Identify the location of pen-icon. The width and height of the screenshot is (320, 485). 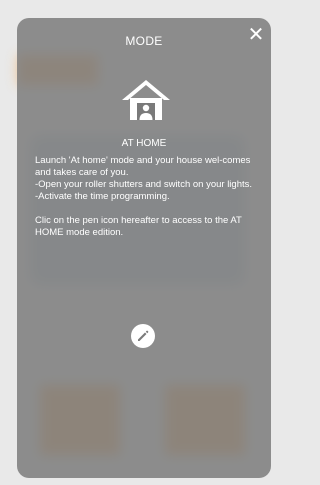
(143, 335).